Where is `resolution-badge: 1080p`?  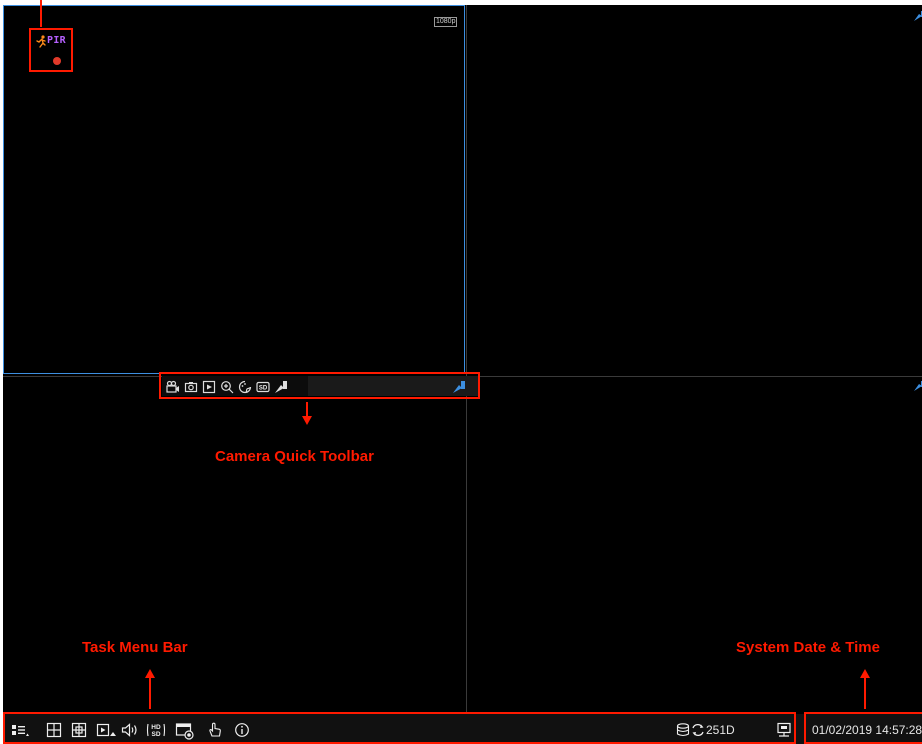
resolution-badge: 1080p is located at coordinates (446, 22).